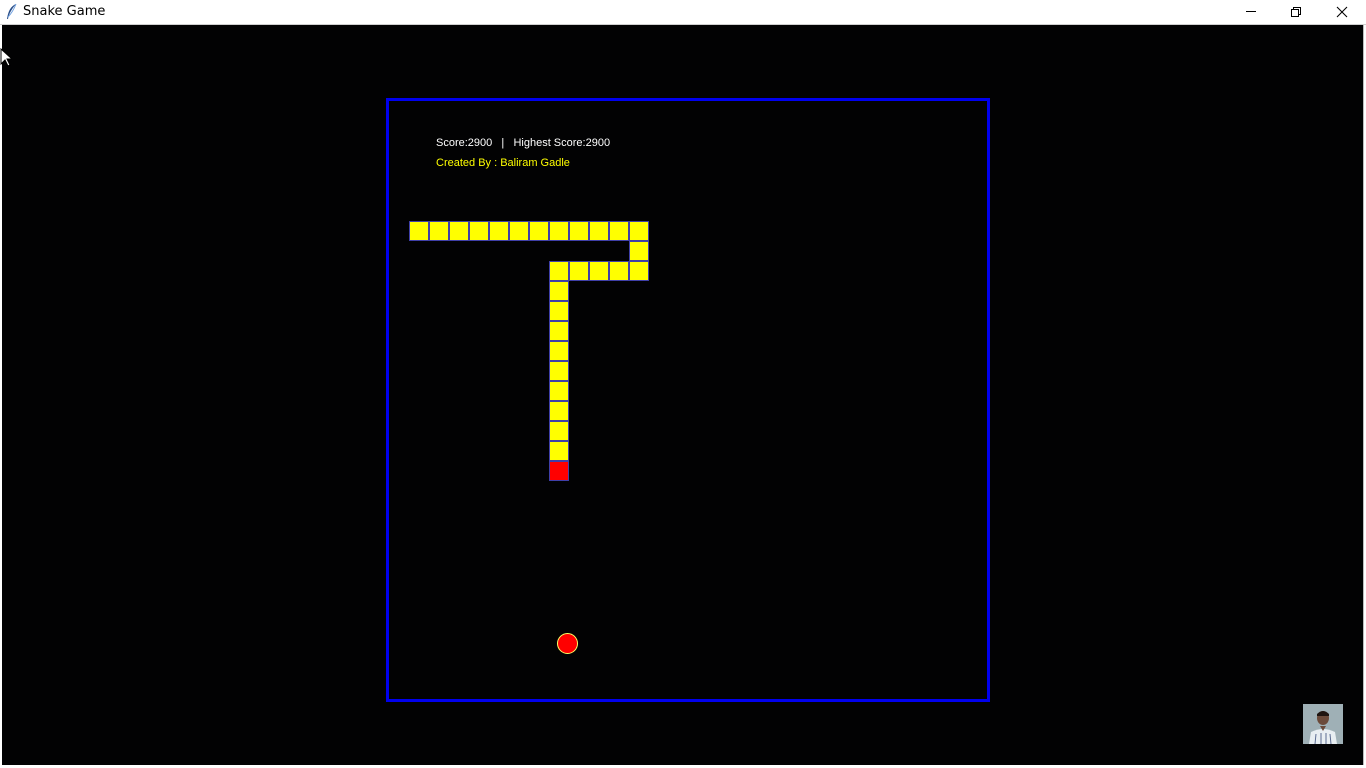  I want to click on webcam-thumbnail, so click(1323, 724).